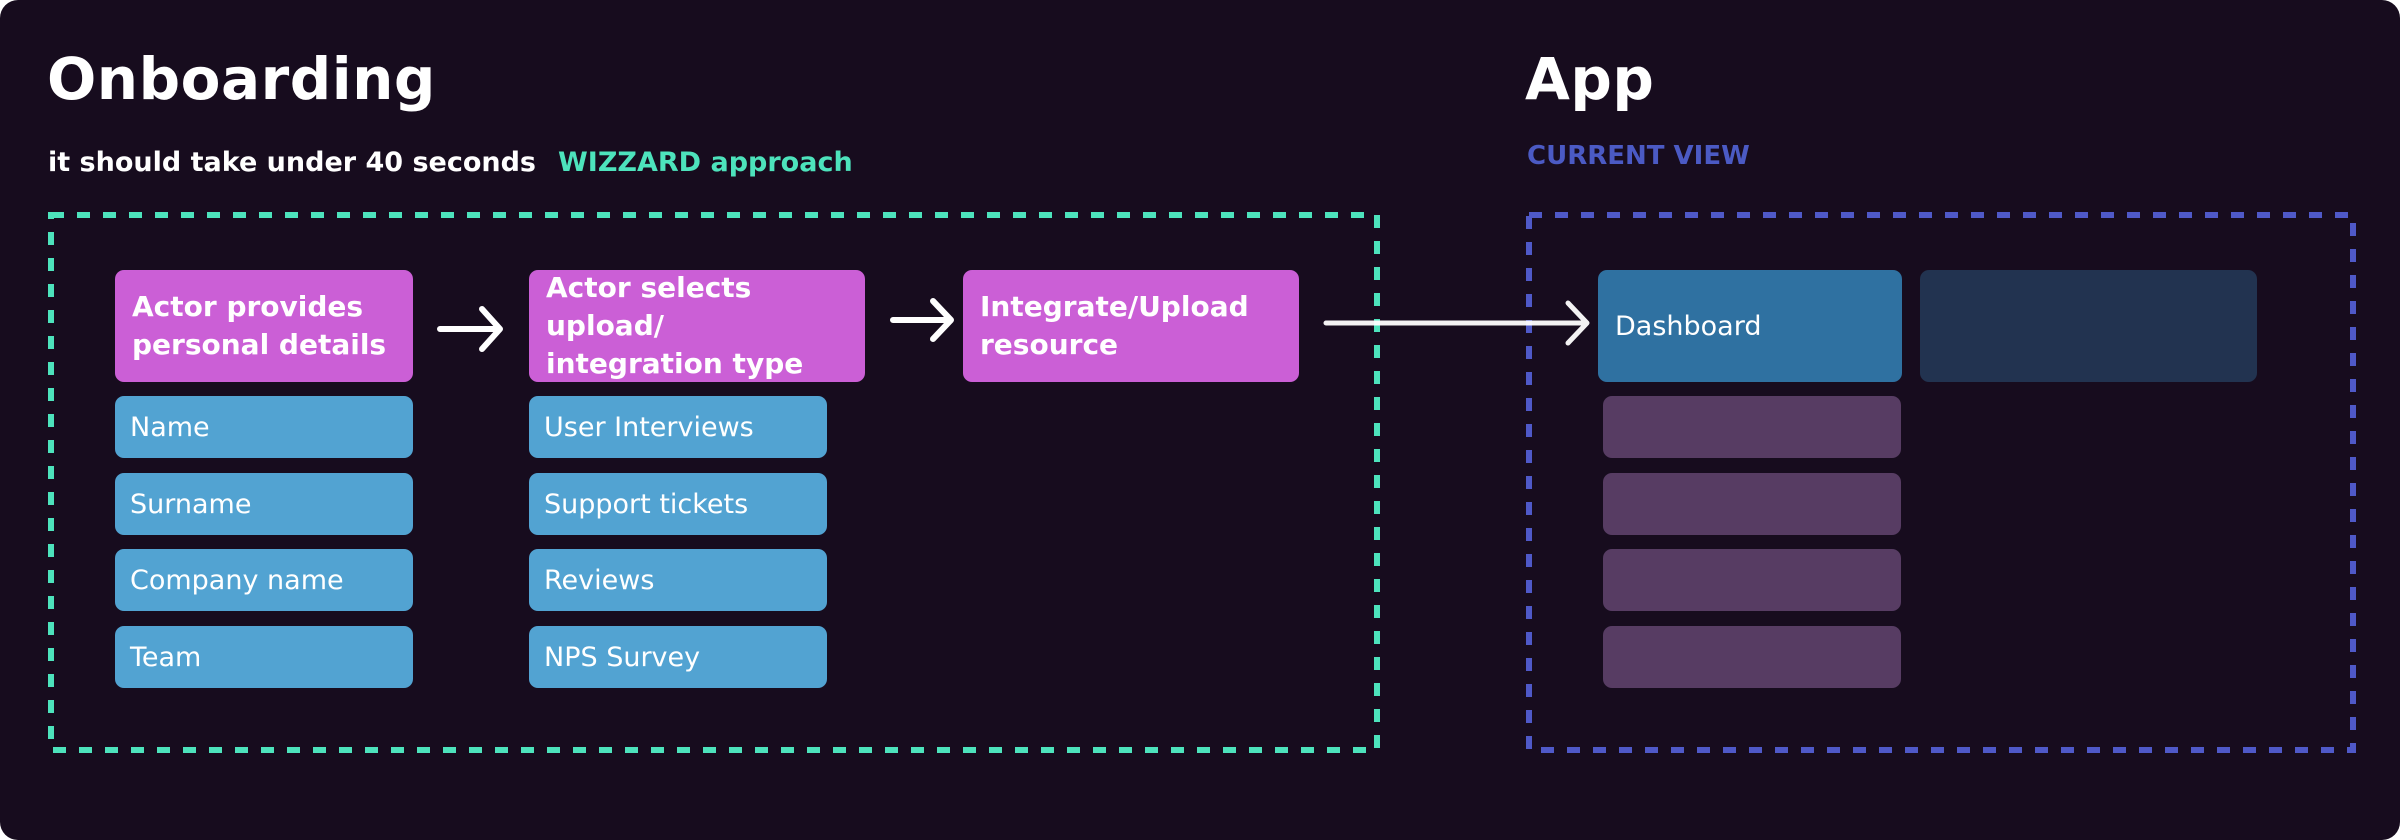 This screenshot has height=840, width=2400. I want to click on field-card-company-name: Company name, so click(264, 580).